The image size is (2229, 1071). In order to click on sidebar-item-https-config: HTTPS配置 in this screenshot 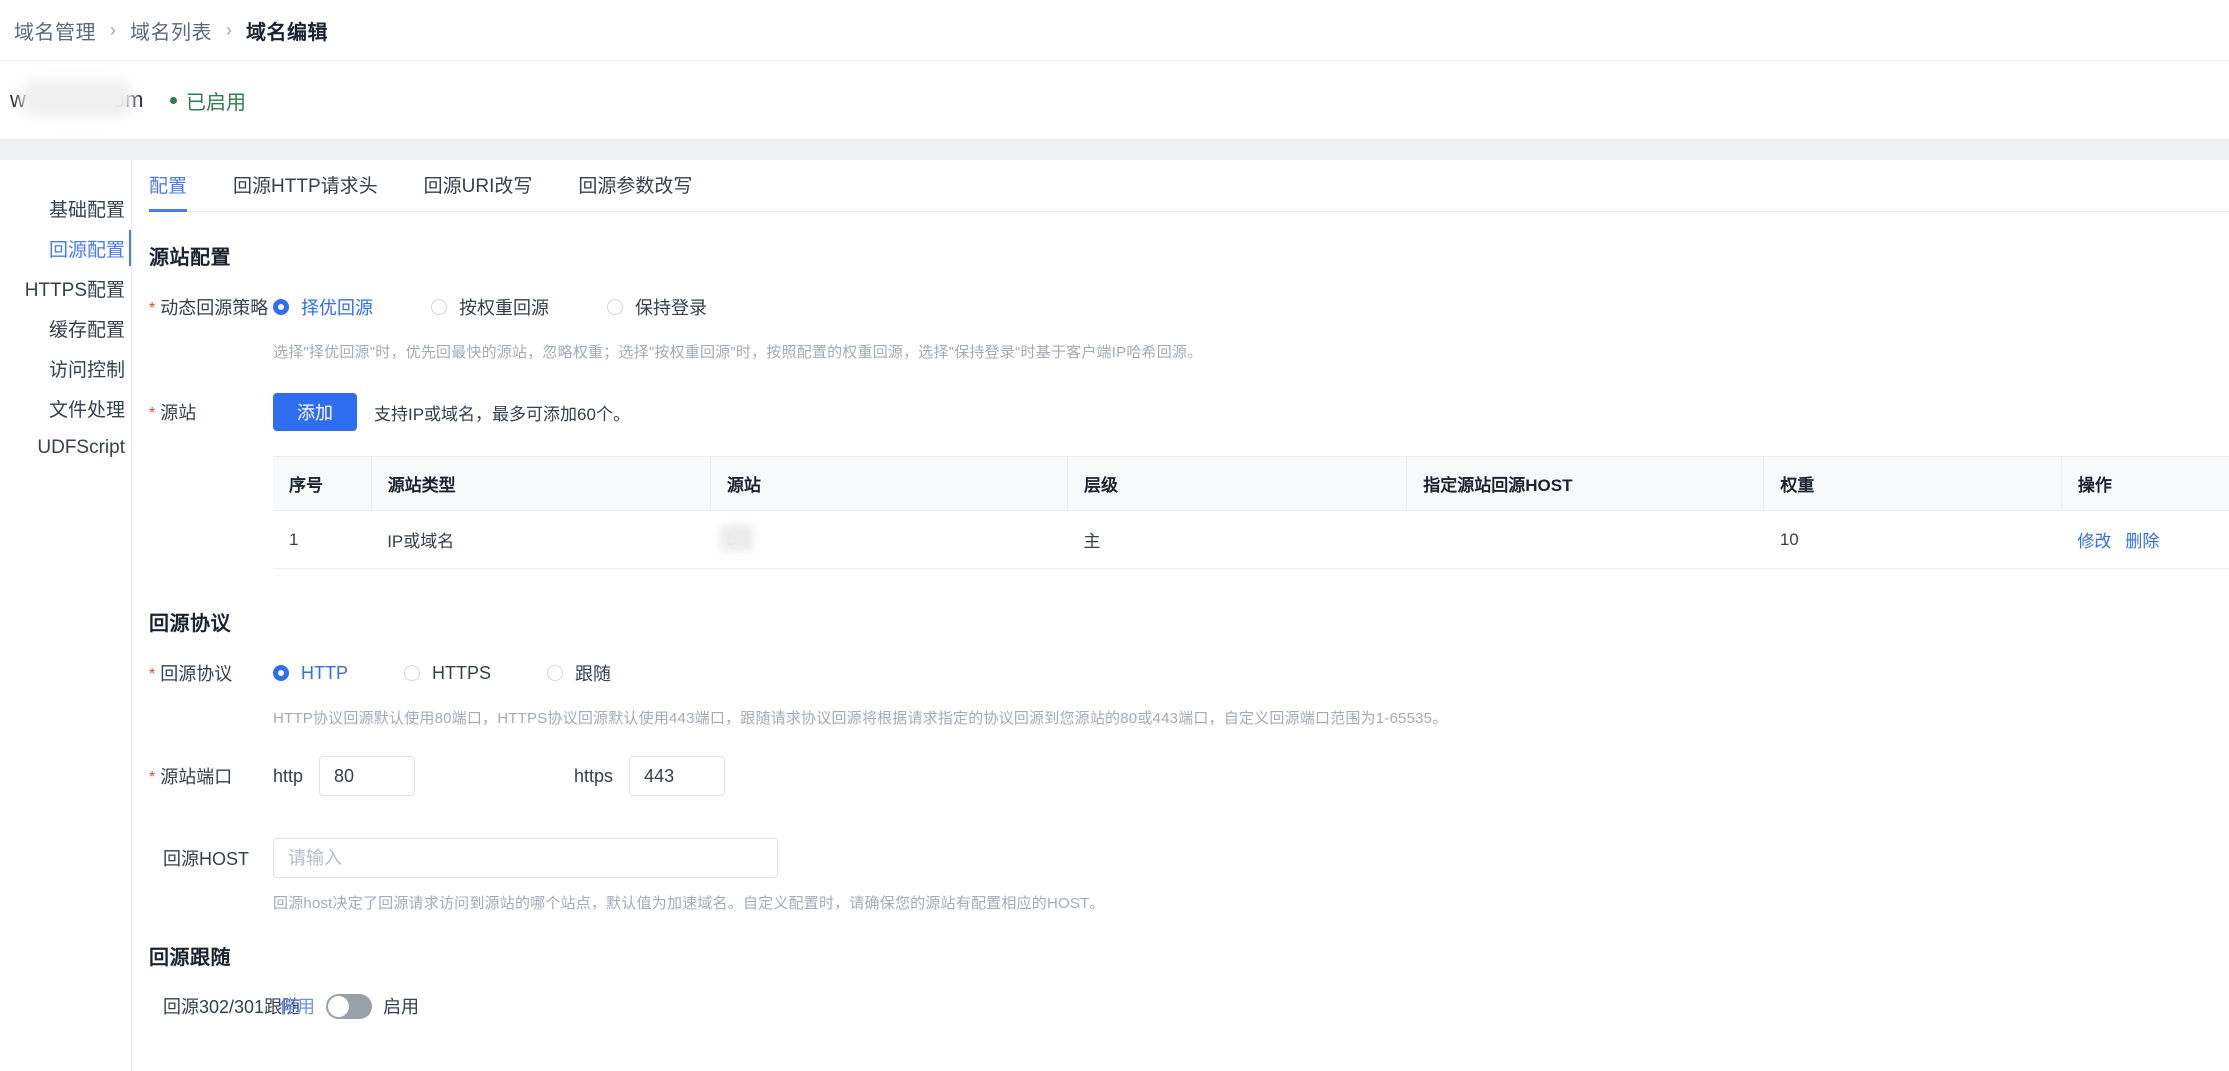, I will do `click(65, 288)`.